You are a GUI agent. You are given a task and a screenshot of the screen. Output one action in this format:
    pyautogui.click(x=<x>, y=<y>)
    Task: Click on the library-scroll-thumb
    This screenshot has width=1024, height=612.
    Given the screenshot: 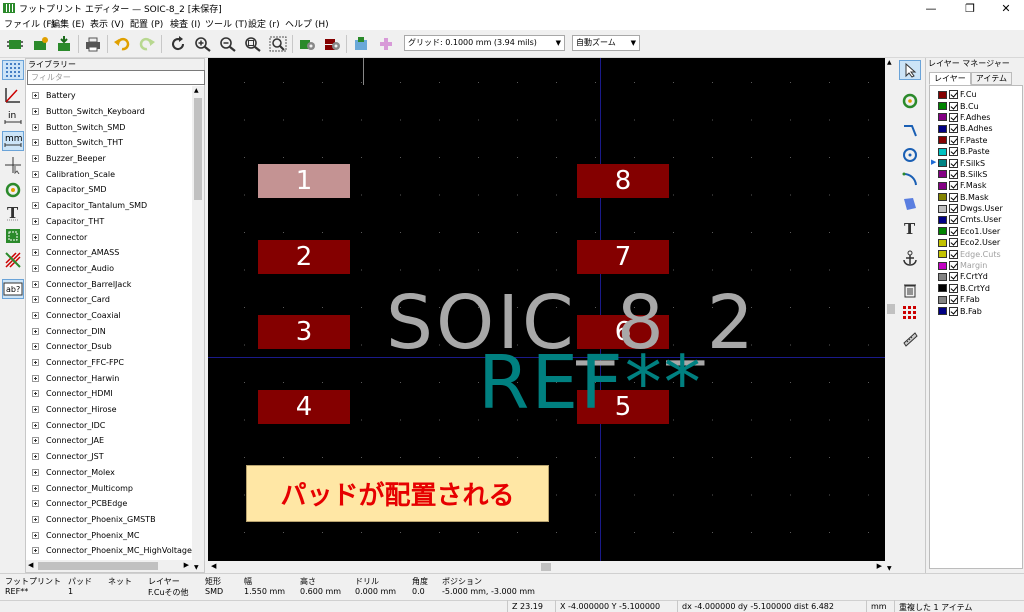 What is the action you would take?
    pyautogui.click(x=198, y=149)
    